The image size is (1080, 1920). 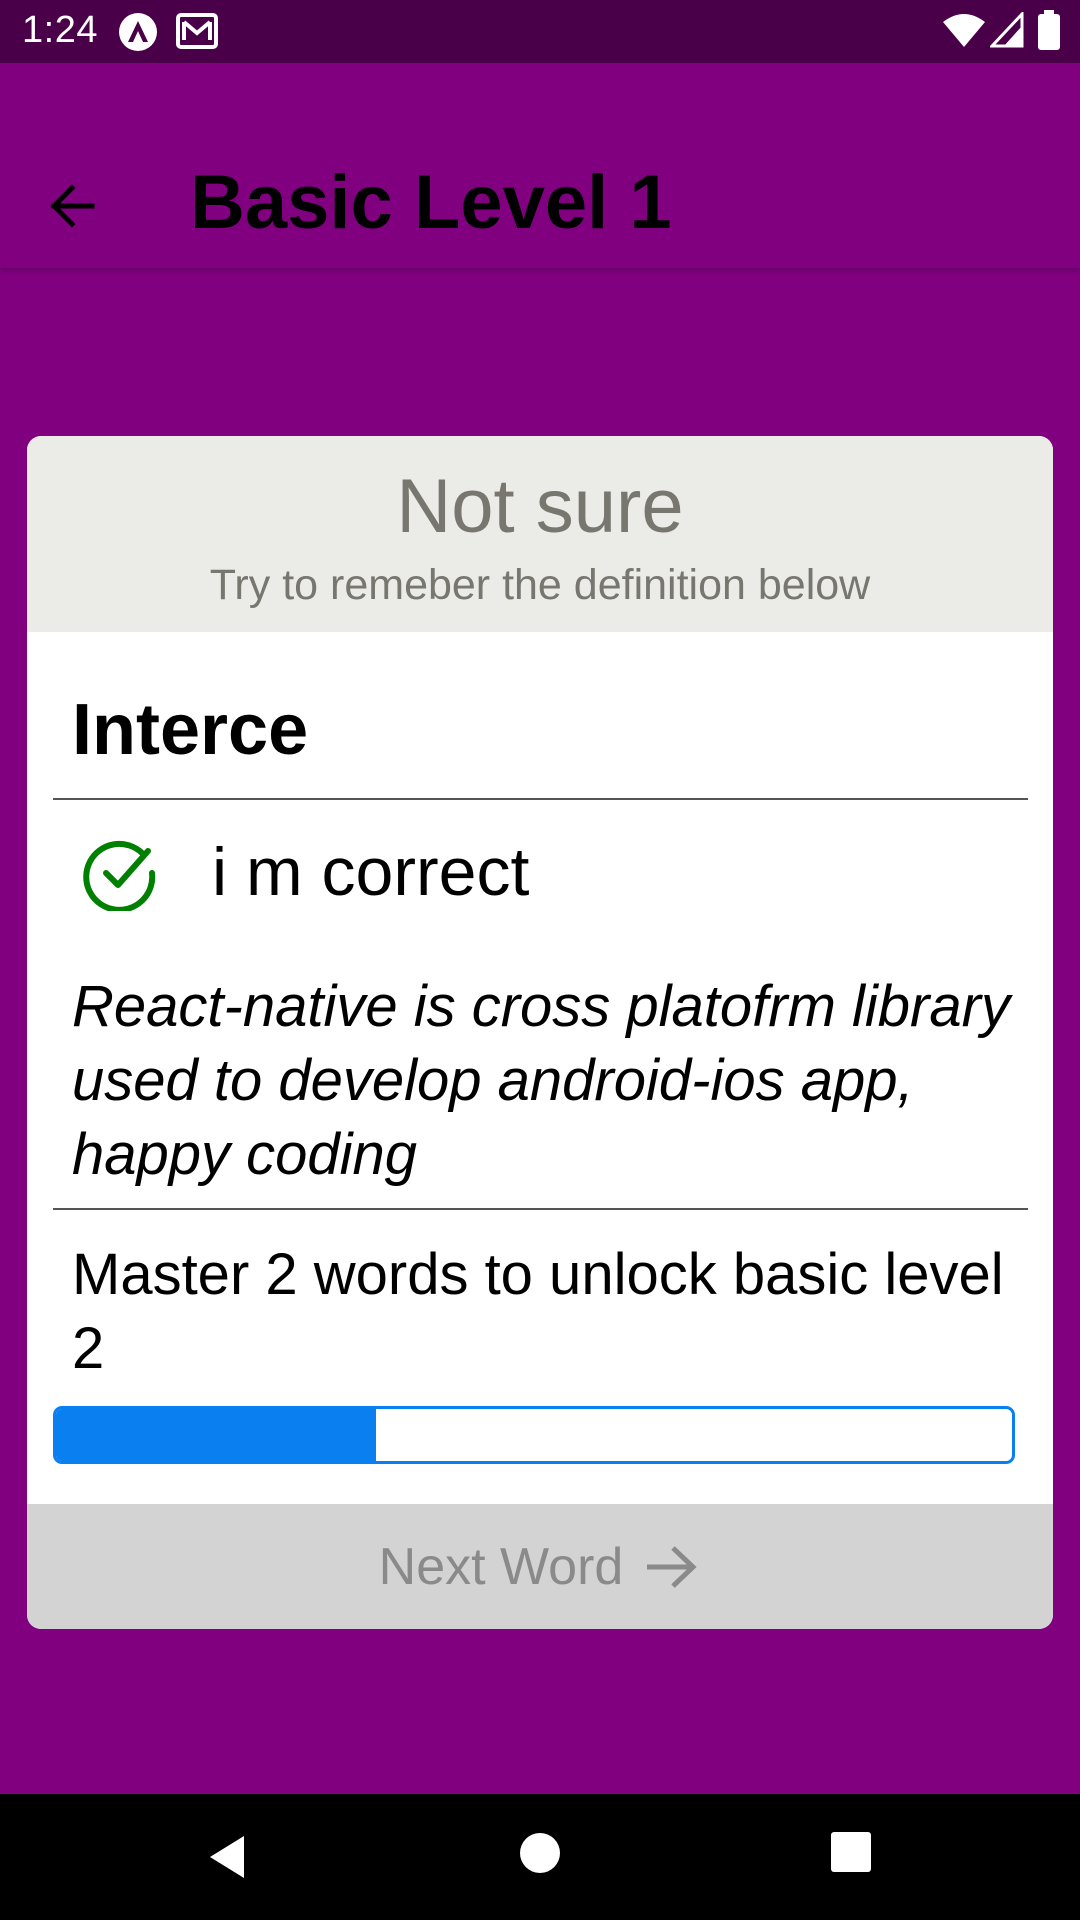 I want to click on next-word-button: Next Word, so click(x=540, y=1566).